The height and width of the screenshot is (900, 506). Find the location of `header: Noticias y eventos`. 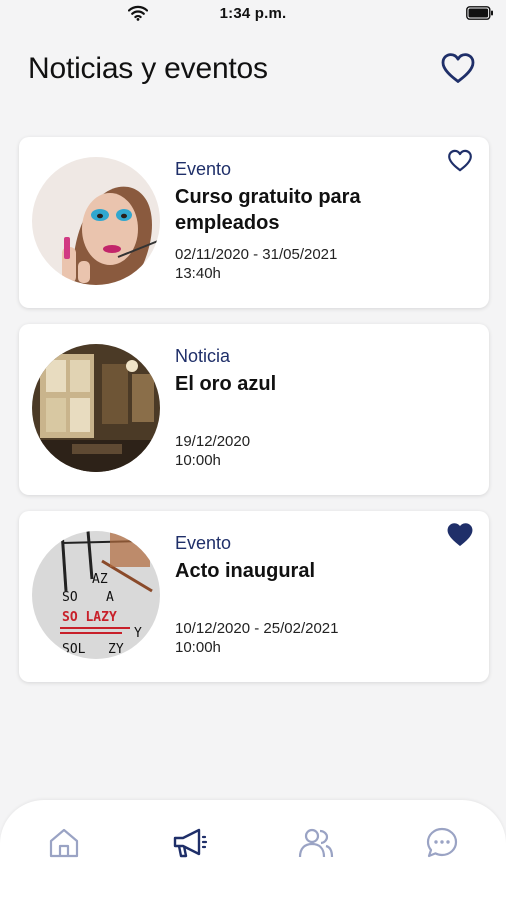

header: Noticias y eventos is located at coordinates (253, 71).